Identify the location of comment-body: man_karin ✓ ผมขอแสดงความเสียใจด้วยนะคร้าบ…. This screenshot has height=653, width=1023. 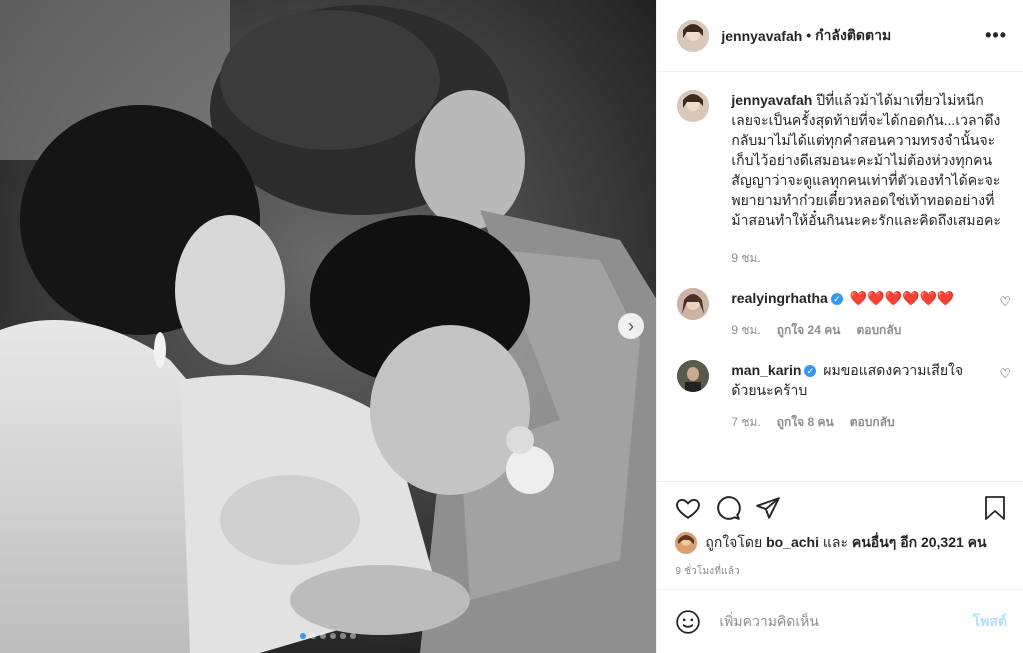
(851, 396).